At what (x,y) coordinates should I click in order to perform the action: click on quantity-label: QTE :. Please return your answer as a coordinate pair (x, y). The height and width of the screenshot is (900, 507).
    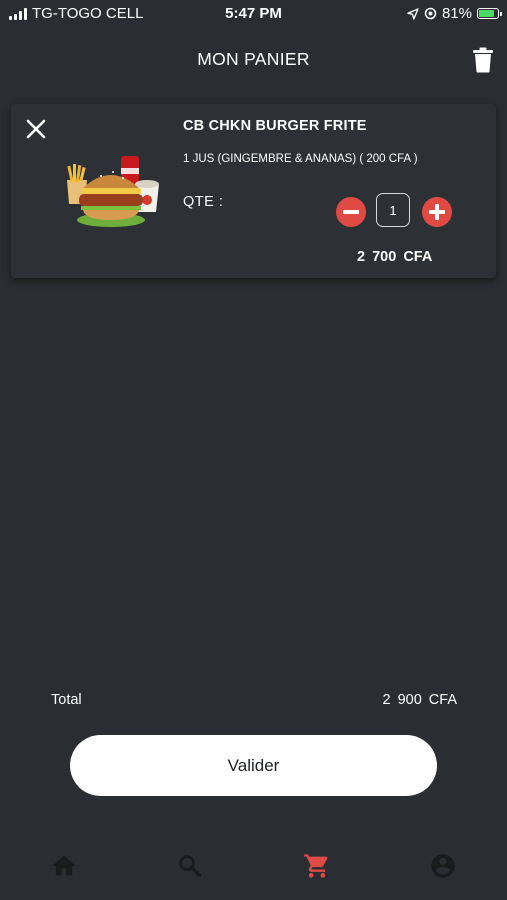
    Looking at the image, I should click on (203, 202).